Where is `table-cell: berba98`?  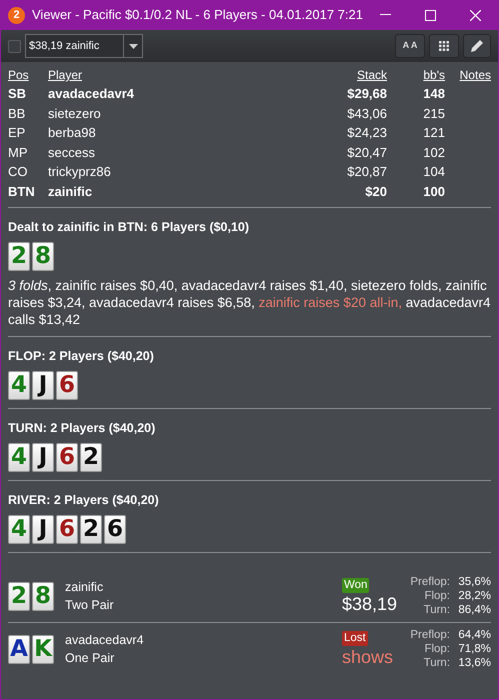
table-cell: berba98 is located at coordinates (72, 132).